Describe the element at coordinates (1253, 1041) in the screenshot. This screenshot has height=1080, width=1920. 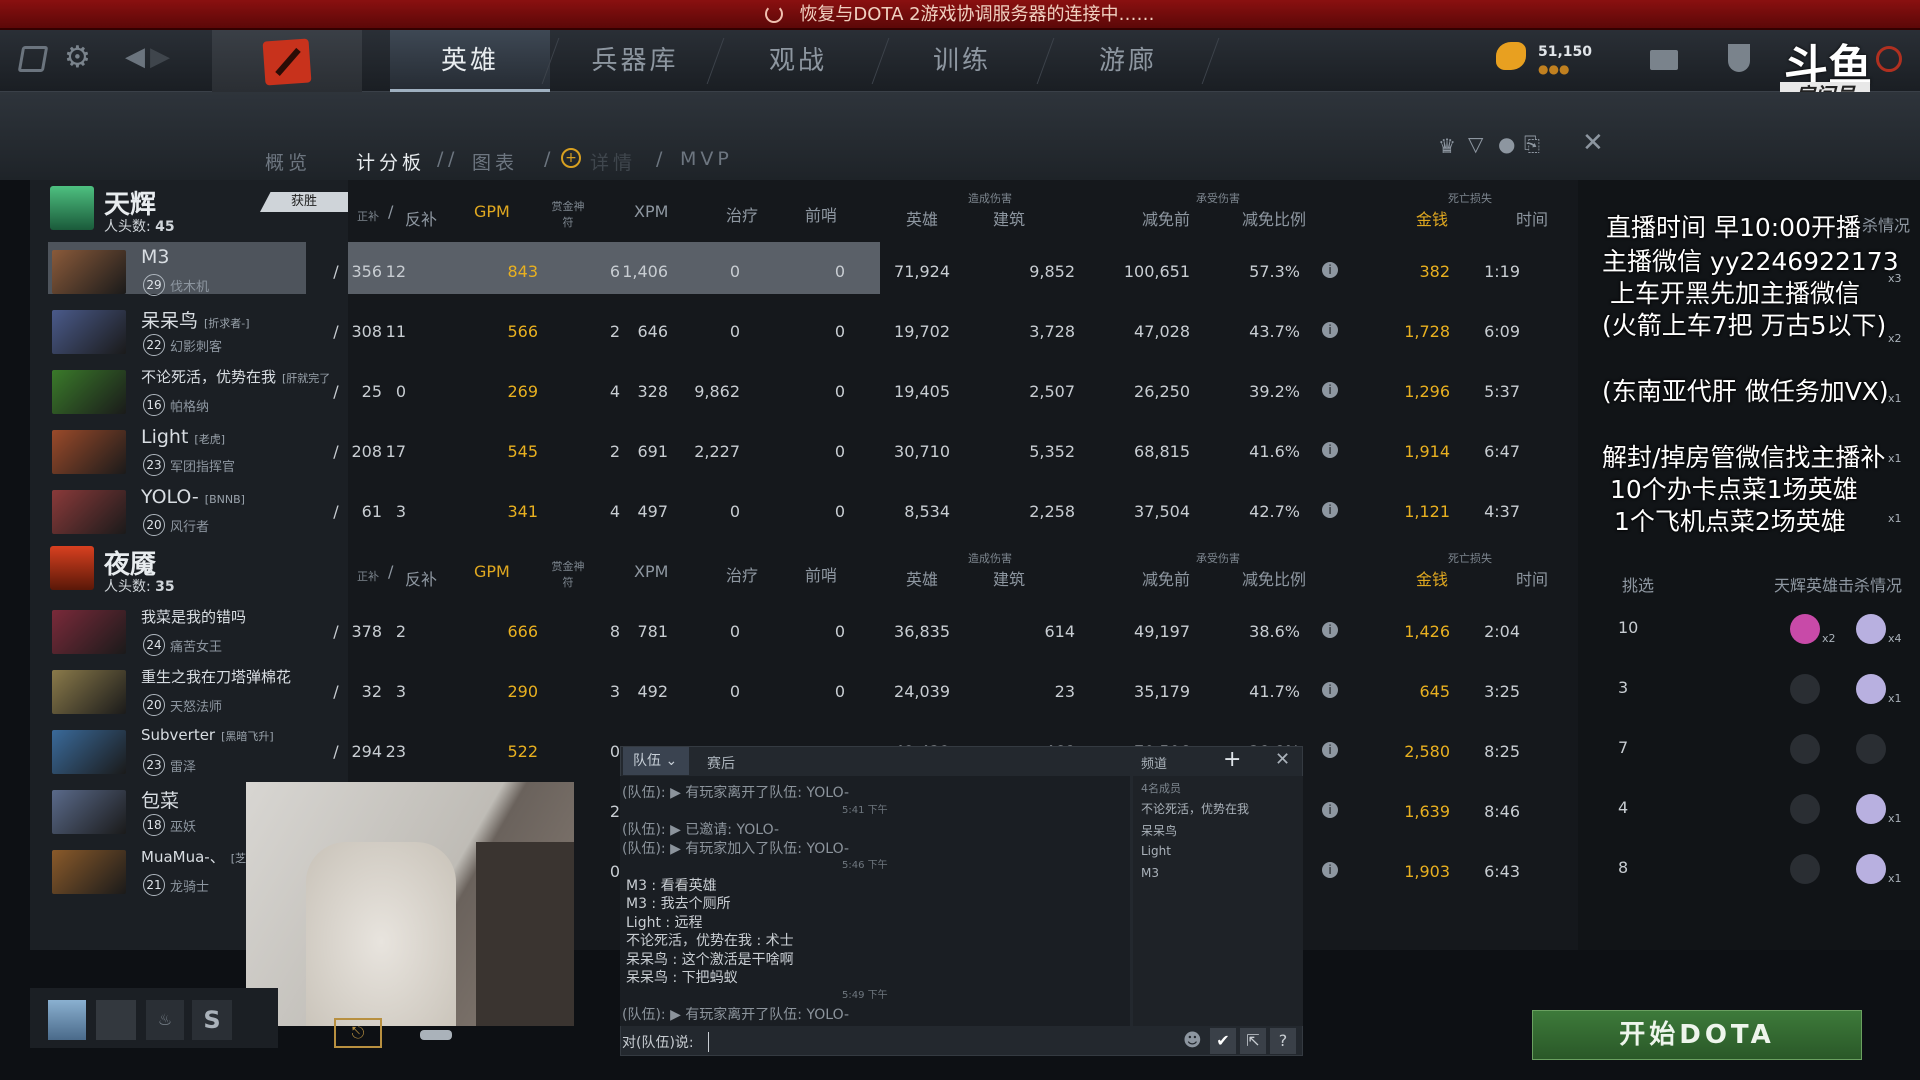
I see `share-icon: ⇱` at that location.